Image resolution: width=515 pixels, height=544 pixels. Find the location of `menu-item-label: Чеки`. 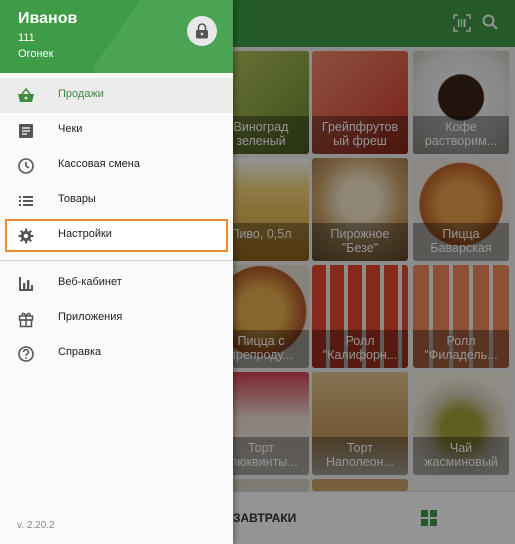

menu-item-label: Чеки is located at coordinates (70, 129).